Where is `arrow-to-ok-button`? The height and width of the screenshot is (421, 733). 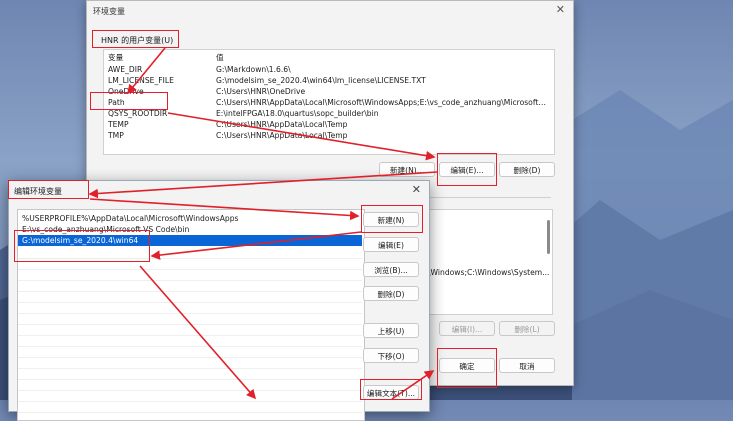 arrow-to-ok-button is located at coordinates (413, 385).